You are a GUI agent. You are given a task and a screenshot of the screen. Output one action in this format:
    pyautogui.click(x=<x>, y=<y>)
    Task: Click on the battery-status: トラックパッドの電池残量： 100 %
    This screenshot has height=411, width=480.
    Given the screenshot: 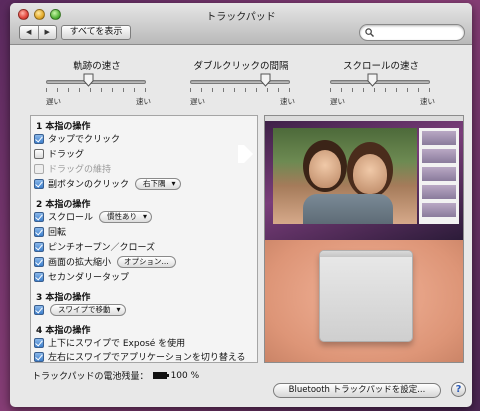 What is the action you would take?
    pyautogui.click(x=116, y=376)
    